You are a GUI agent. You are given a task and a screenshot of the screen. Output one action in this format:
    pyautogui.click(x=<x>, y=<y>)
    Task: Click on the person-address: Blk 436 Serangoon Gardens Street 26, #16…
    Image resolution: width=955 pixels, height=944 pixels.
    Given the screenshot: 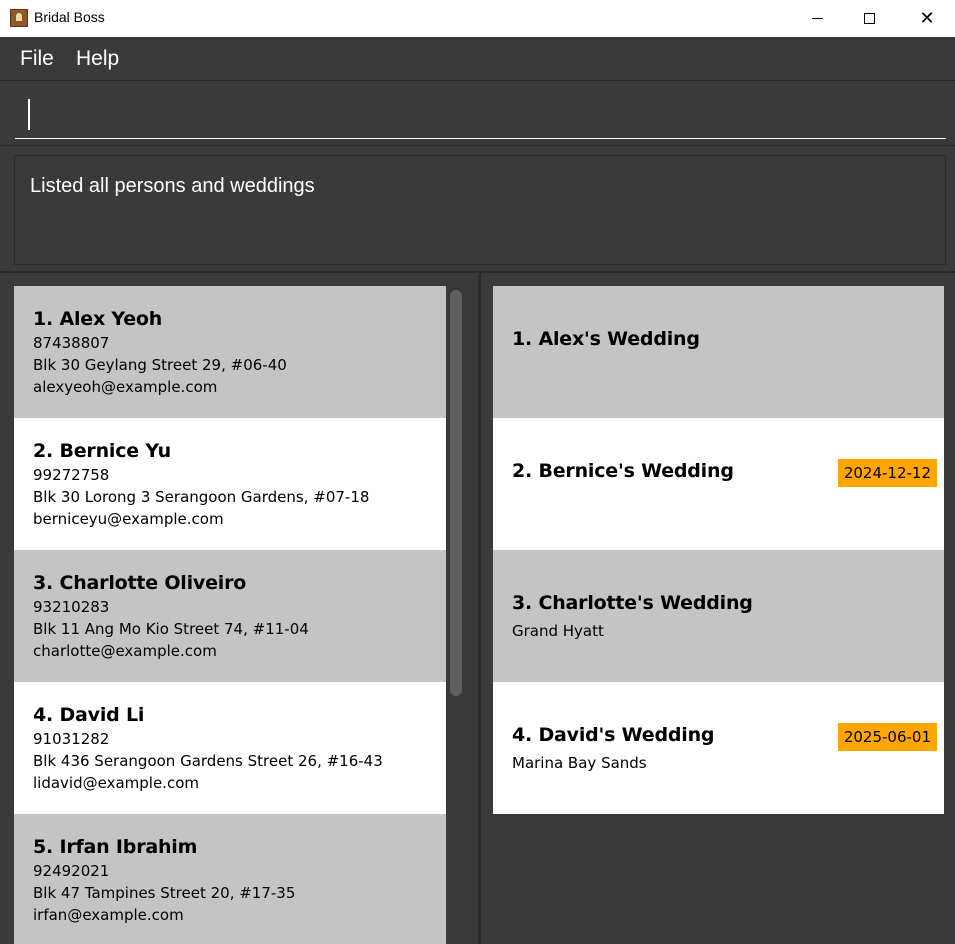 What is the action you would take?
    pyautogui.click(x=208, y=761)
    